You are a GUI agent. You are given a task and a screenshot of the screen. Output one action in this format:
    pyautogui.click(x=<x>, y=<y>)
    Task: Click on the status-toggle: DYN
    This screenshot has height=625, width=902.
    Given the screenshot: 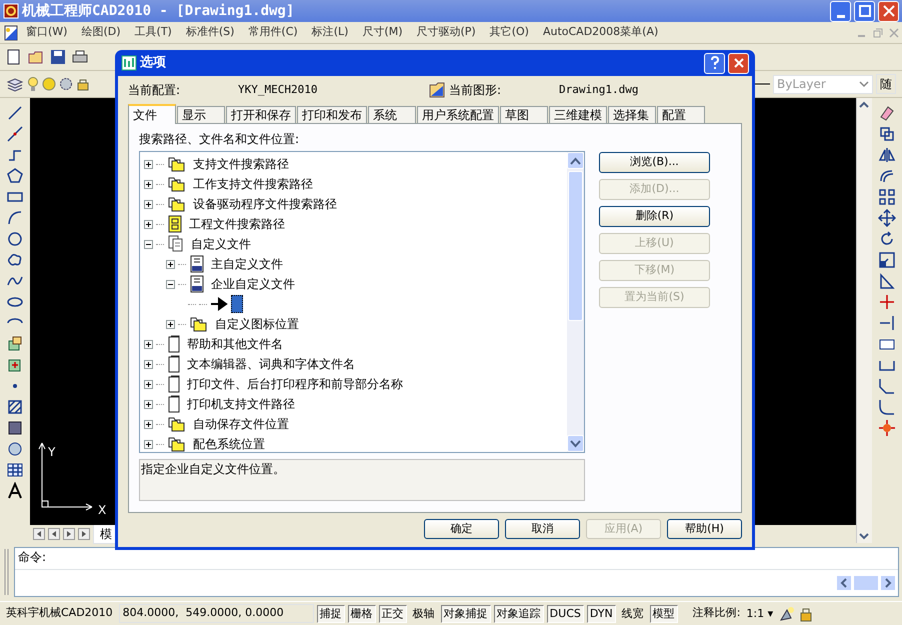 What is the action you would take?
    pyautogui.click(x=601, y=613)
    